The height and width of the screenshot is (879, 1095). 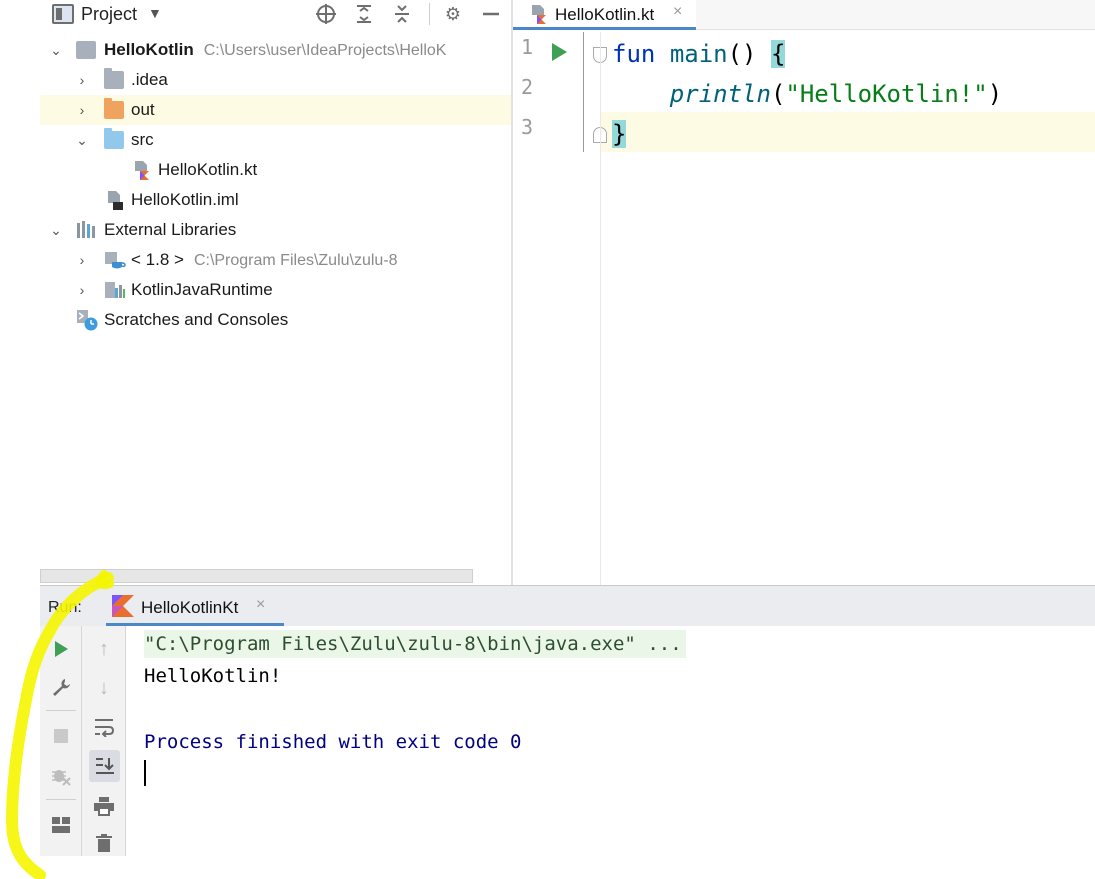 I want to click on project-view-icon, so click(x=63, y=14).